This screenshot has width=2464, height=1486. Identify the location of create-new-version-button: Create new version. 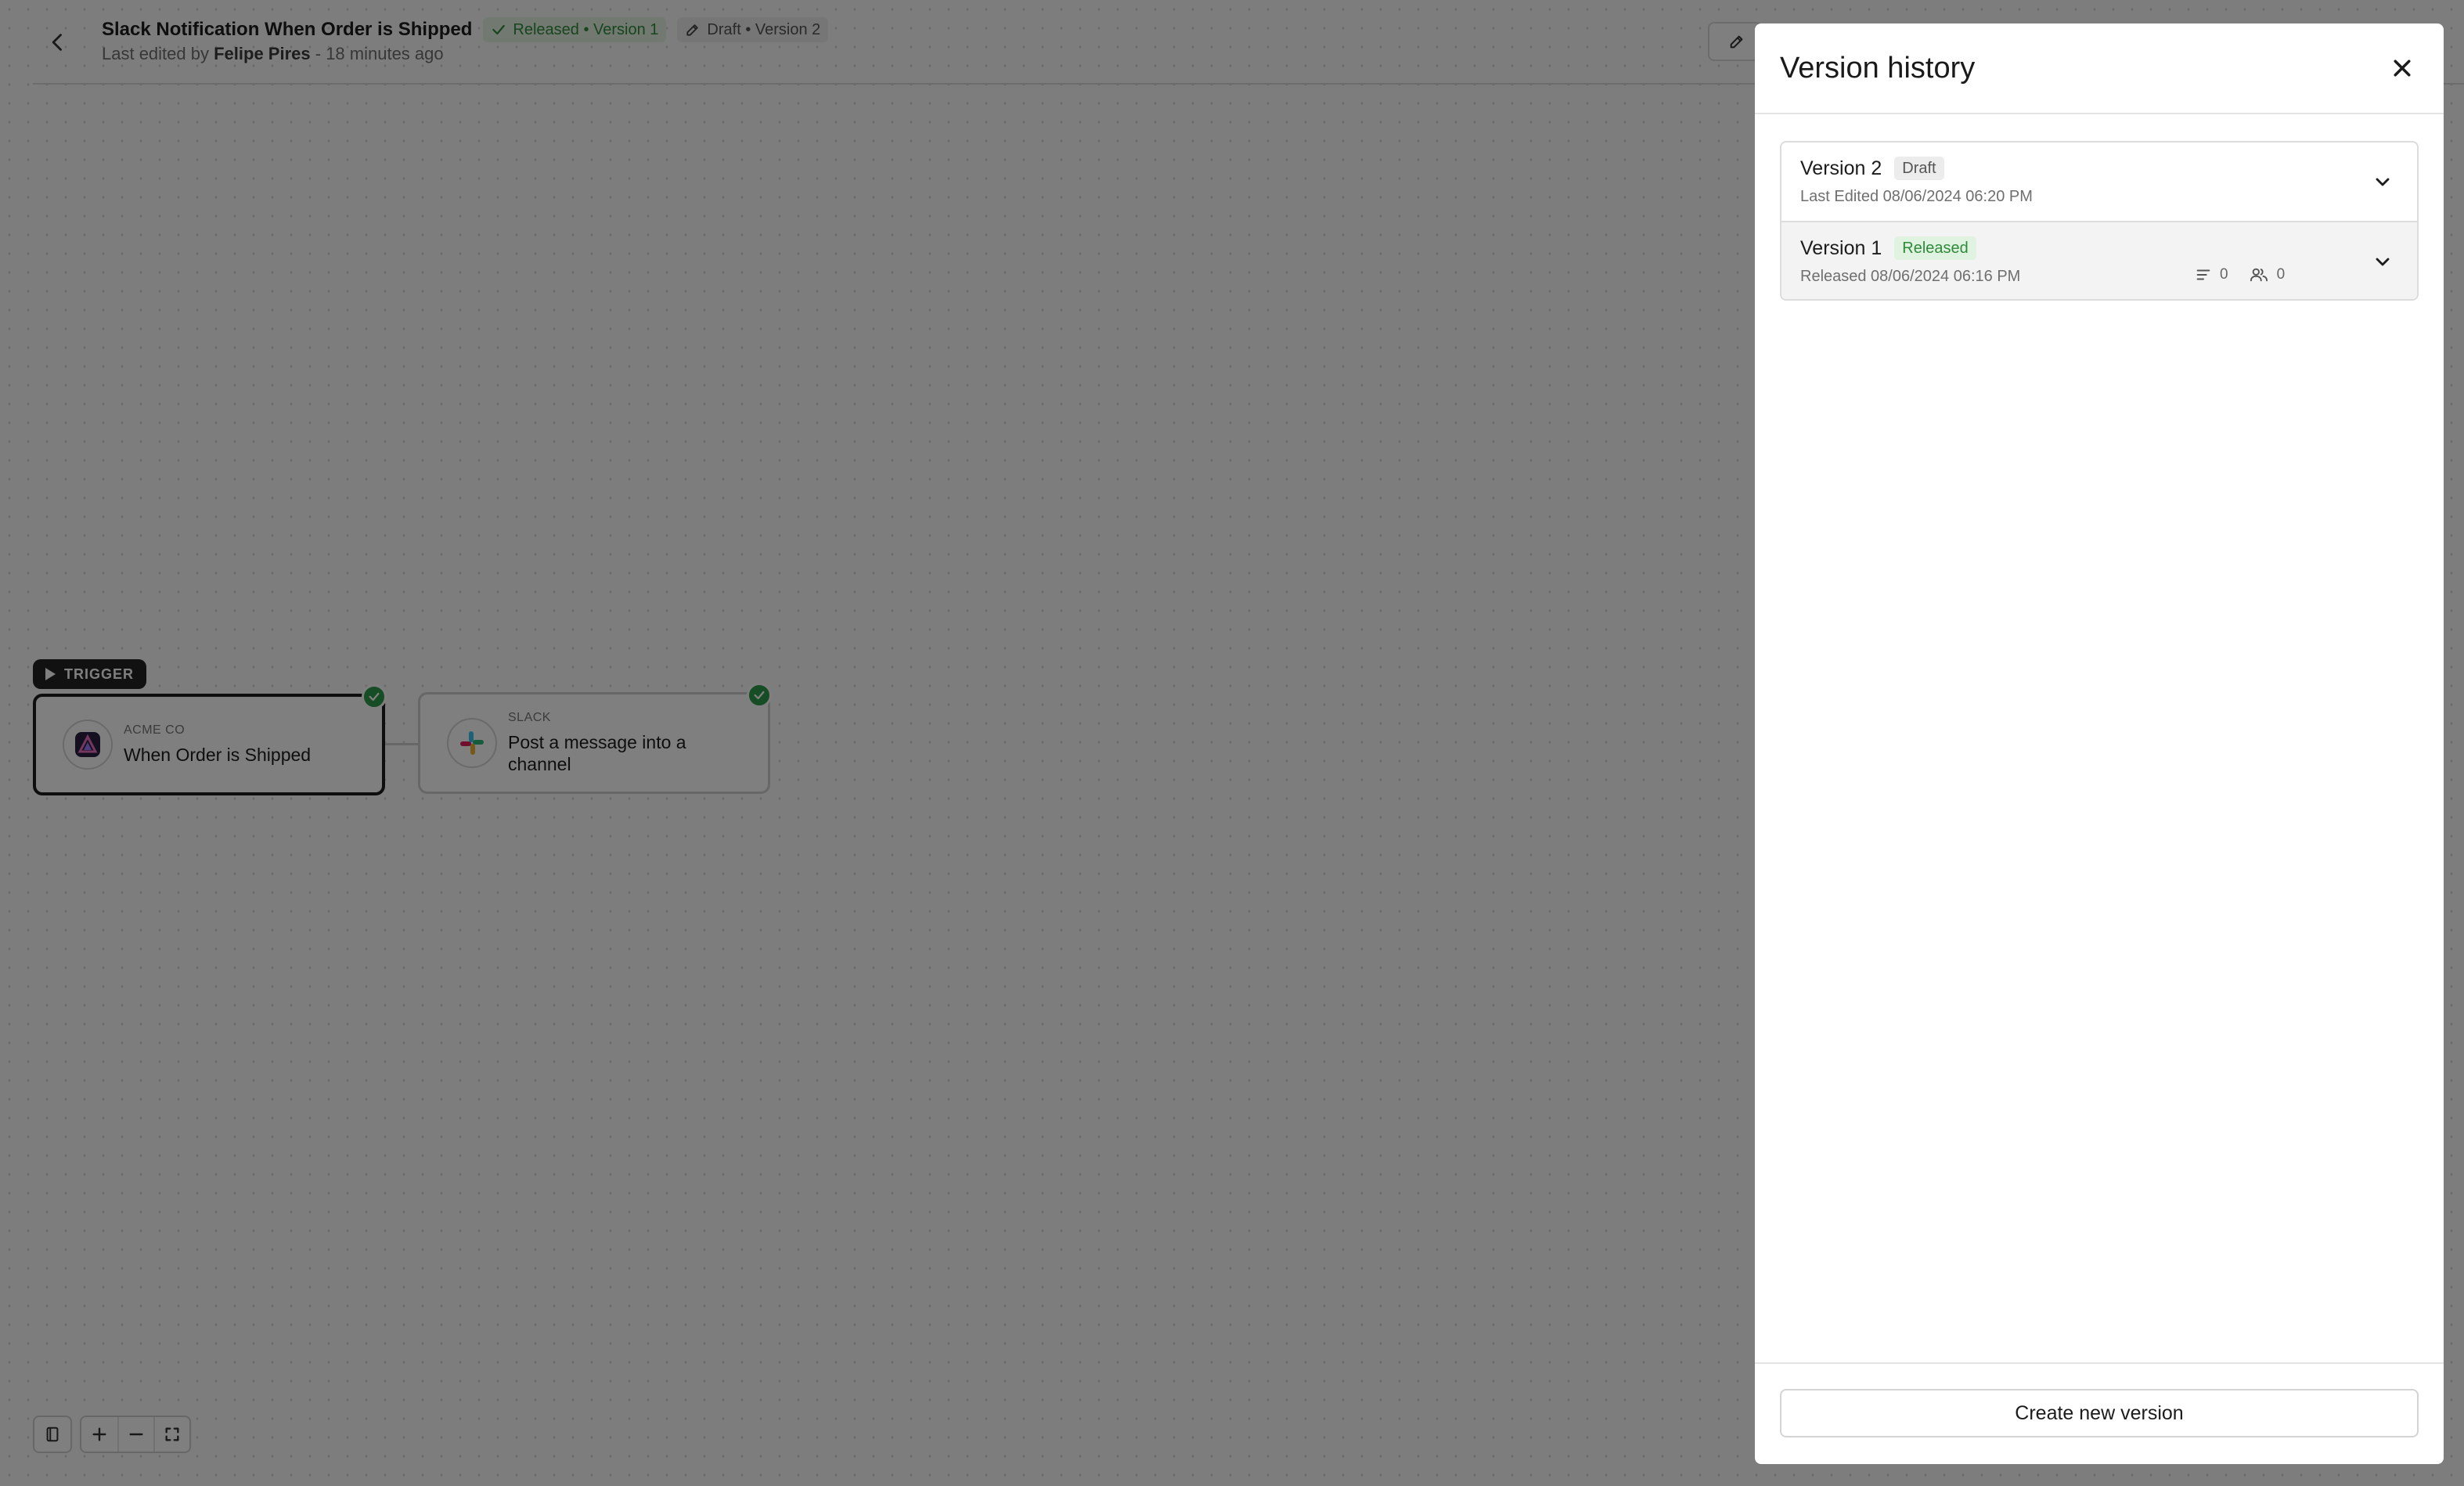
(2100, 1413).